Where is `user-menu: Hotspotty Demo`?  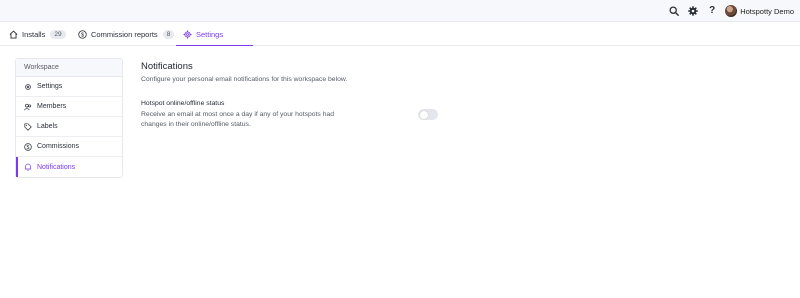
user-menu: Hotspotty Demo is located at coordinates (759, 11).